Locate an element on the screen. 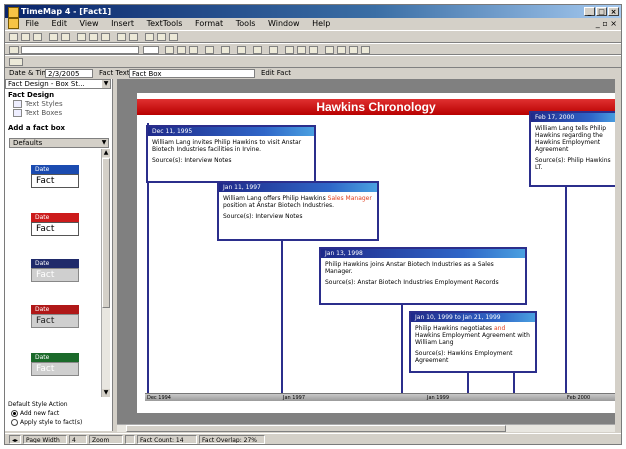 The image size is (626, 449). fill-color-icon is located at coordinates (225, 50).